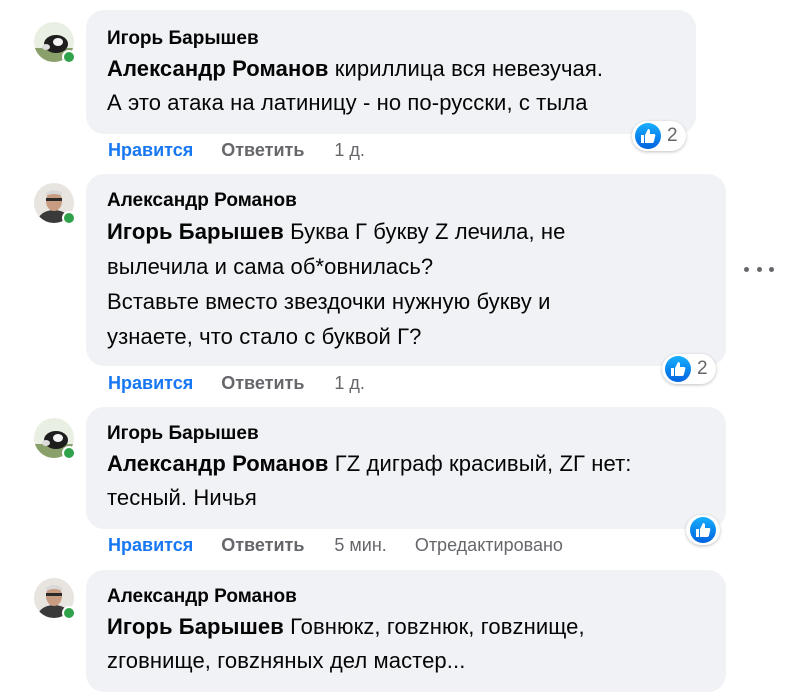 The width and height of the screenshot is (788, 698). I want to click on reaction-summary, so click(703, 530).